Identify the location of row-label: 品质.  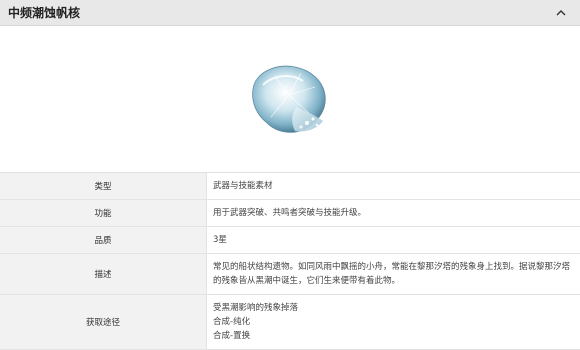
(103, 240).